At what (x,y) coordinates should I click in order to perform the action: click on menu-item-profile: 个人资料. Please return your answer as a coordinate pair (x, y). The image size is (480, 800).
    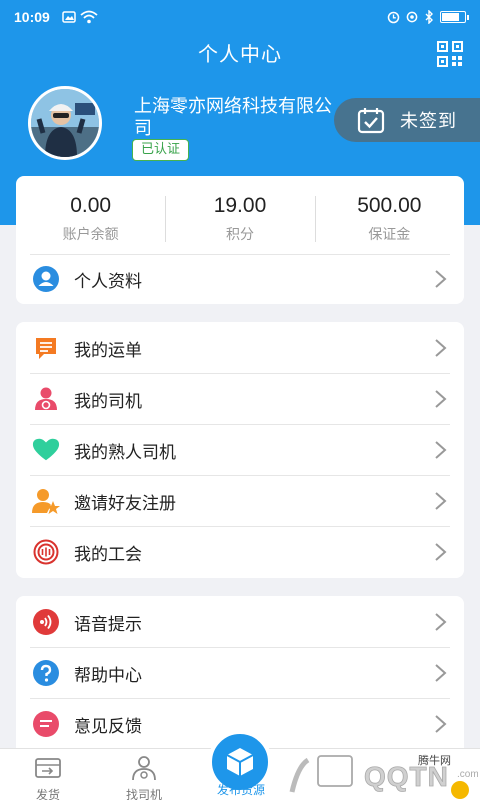
    Looking at the image, I should click on (240, 279).